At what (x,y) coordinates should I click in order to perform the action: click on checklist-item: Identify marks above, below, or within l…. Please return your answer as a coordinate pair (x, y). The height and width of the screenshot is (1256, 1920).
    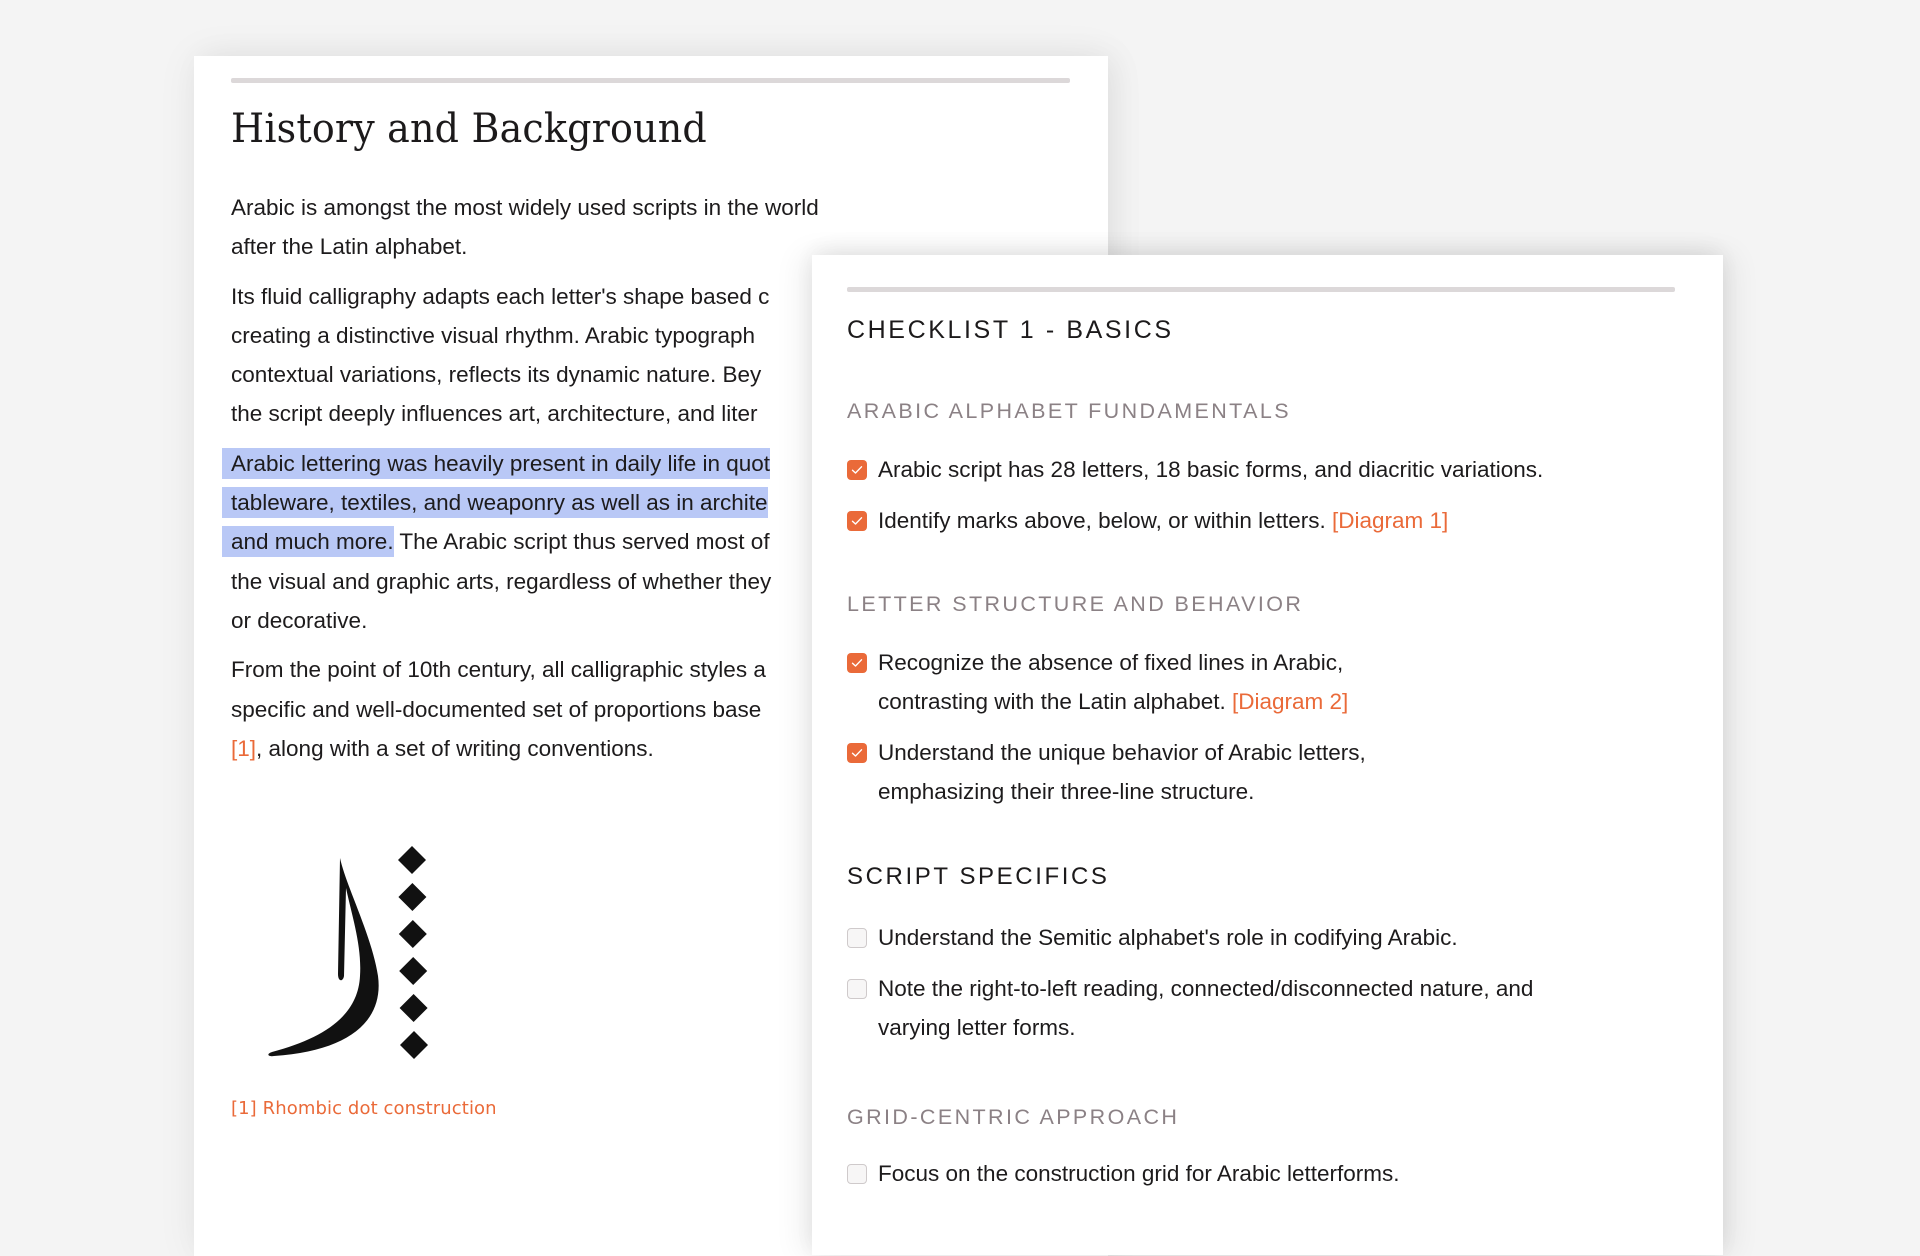
    Looking at the image, I should click on (1267, 520).